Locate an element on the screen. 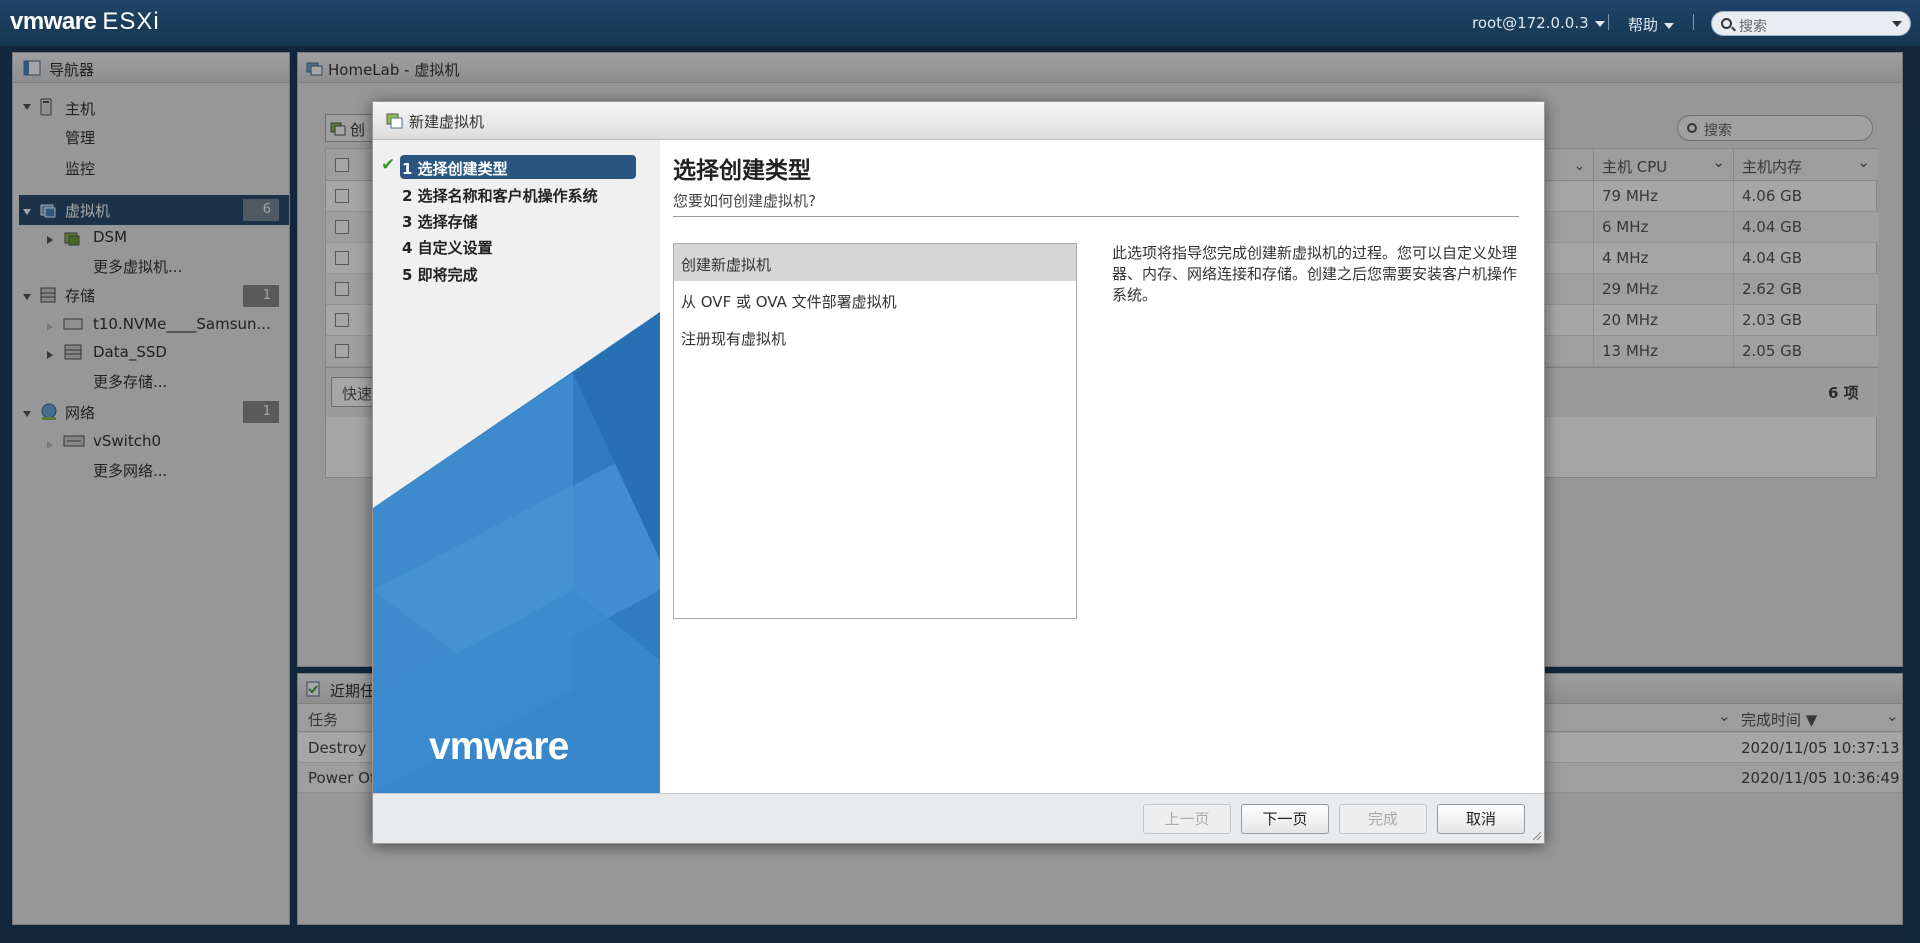 This screenshot has height=943, width=1920. wizard-step-2: 2 选择名称和客户机操作系统 is located at coordinates (500, 195).